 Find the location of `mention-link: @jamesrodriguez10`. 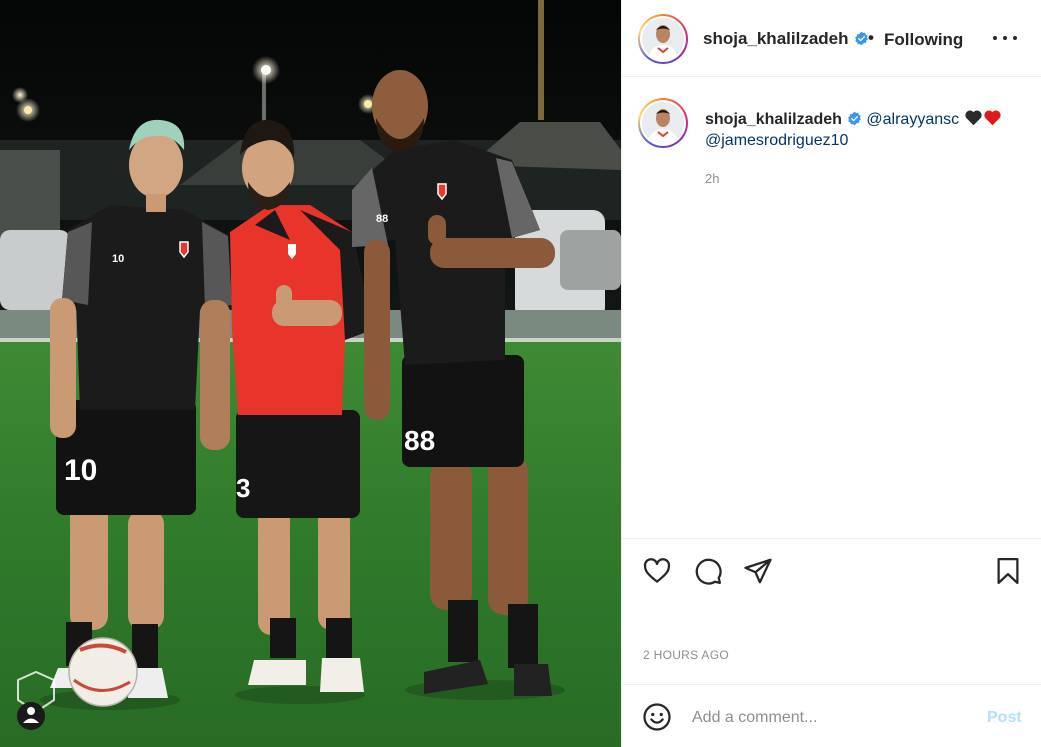

mention-link: @jamesrodriguez10 is located at coordinates (776, 140).